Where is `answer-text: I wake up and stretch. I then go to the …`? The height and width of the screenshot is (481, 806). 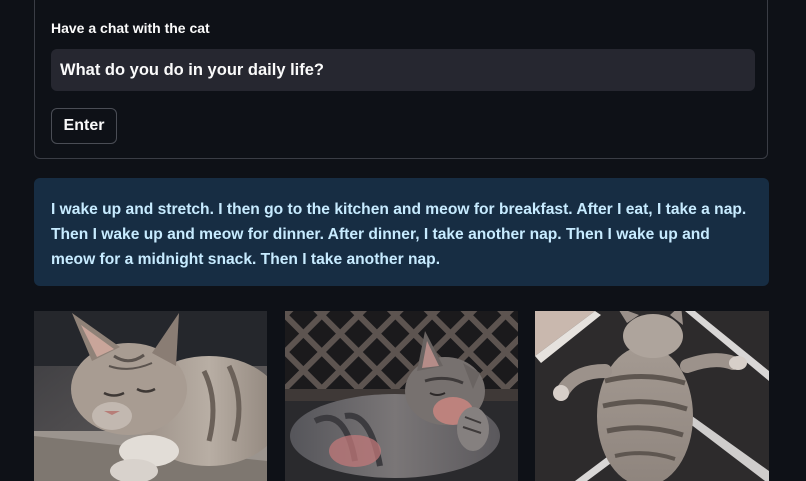
answer-text: I wake up and stretch. I then go to the … is located at coordinates (399, 234).